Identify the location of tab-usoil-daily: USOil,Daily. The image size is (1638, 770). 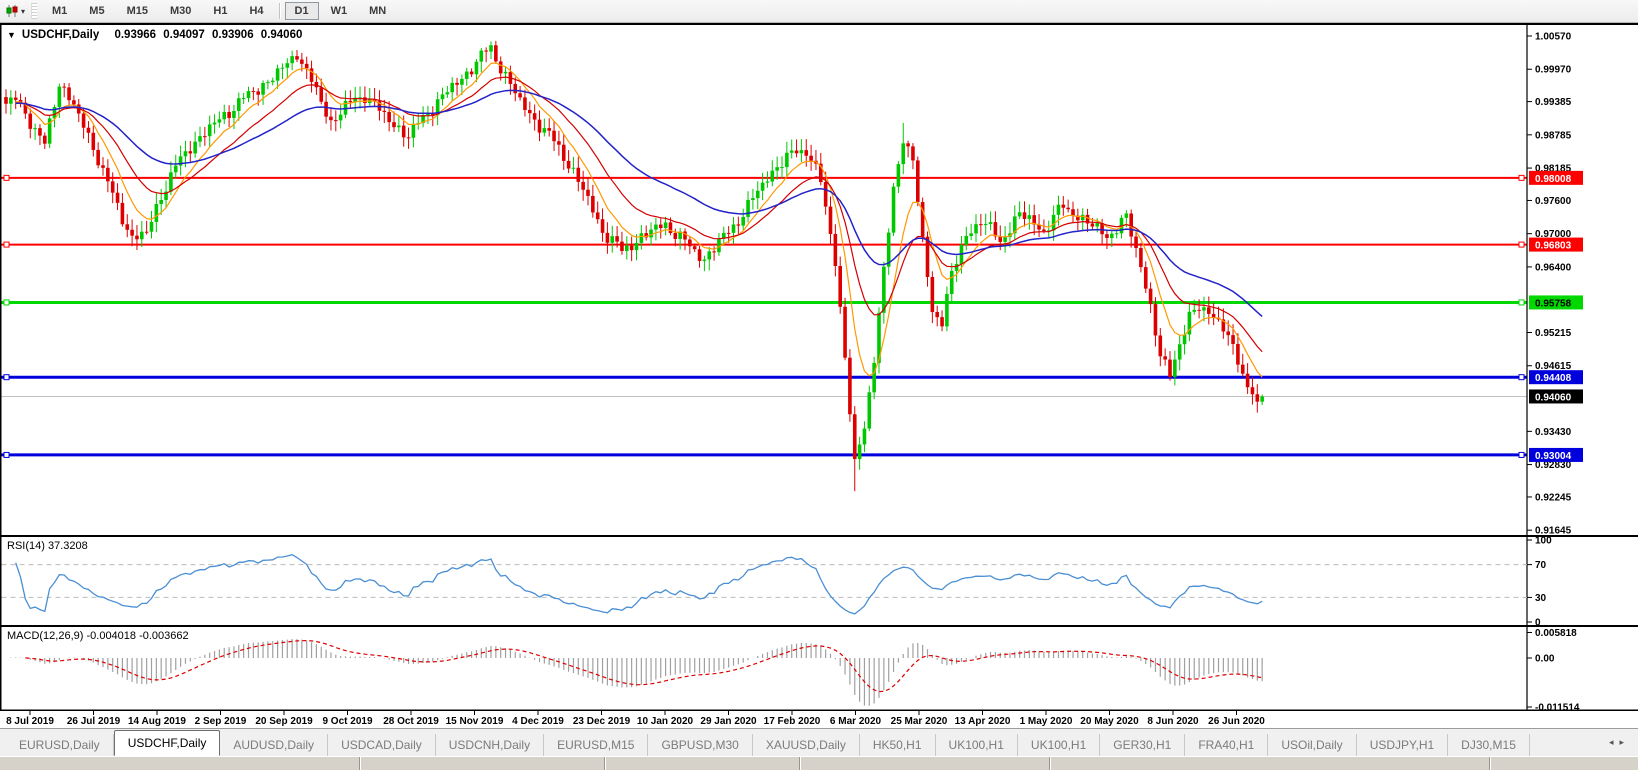
(1312, 745).